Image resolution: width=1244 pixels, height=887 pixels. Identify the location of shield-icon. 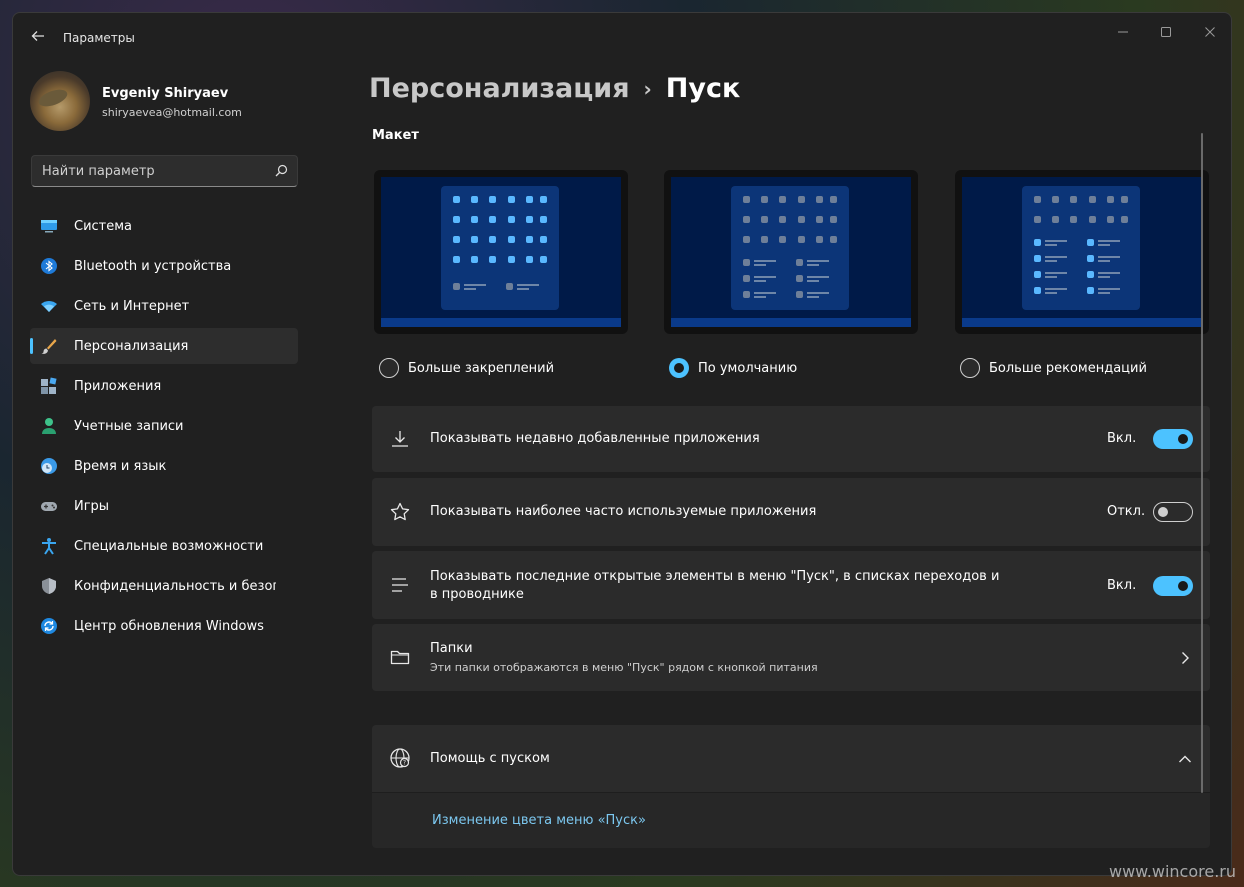
(49, 586).